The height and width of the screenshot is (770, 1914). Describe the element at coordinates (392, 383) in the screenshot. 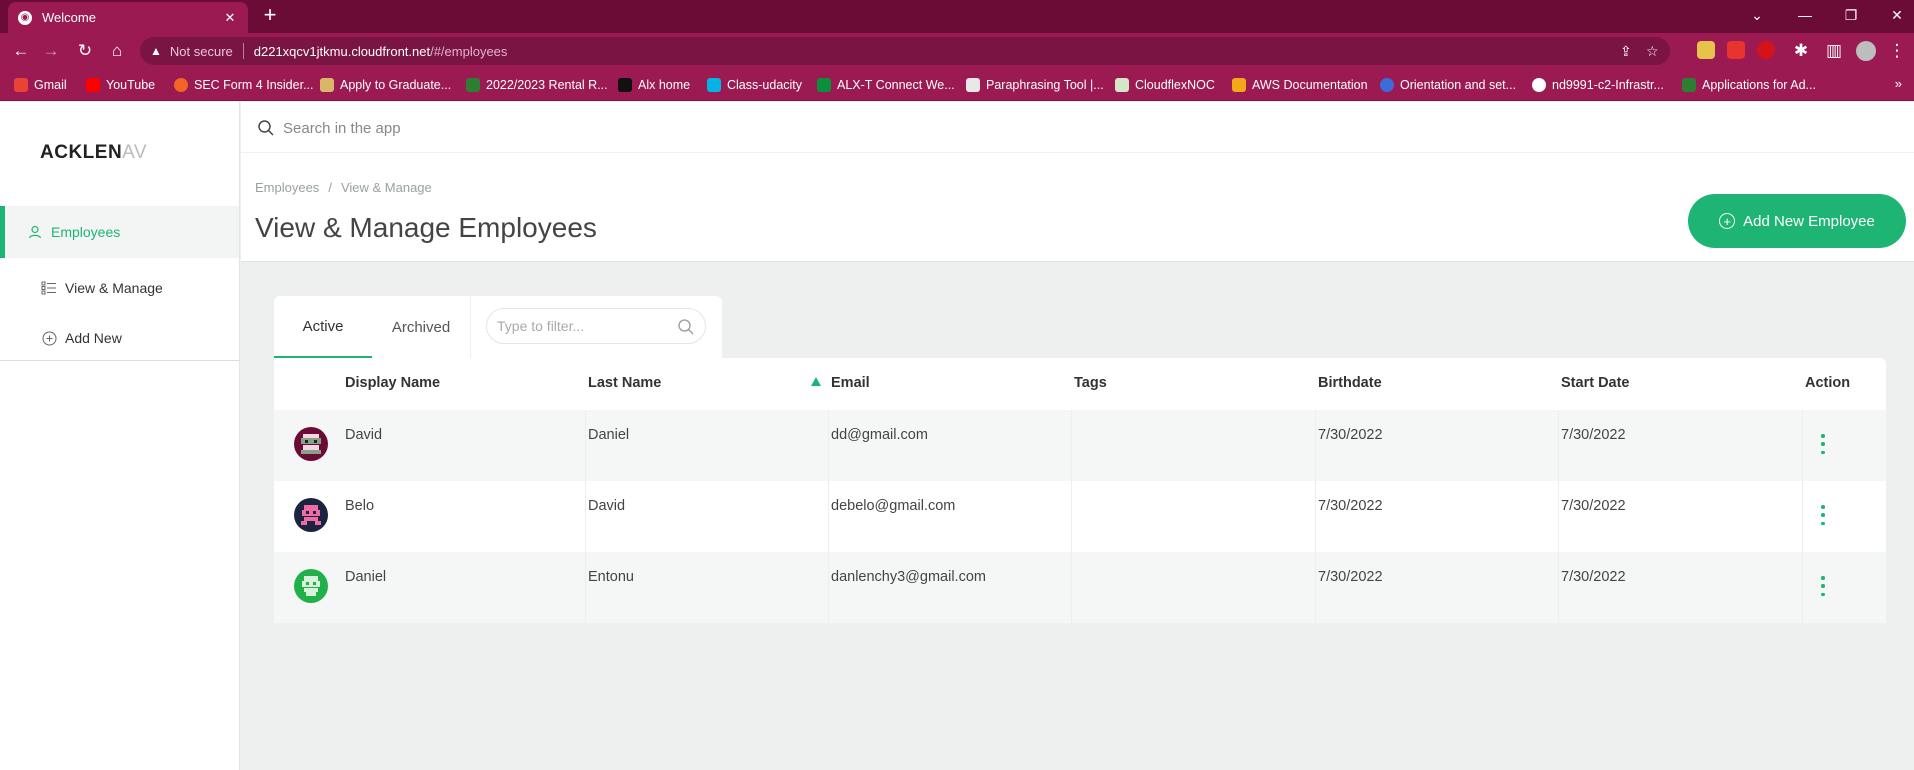

I see `column-display-name: Display Name` at that location.